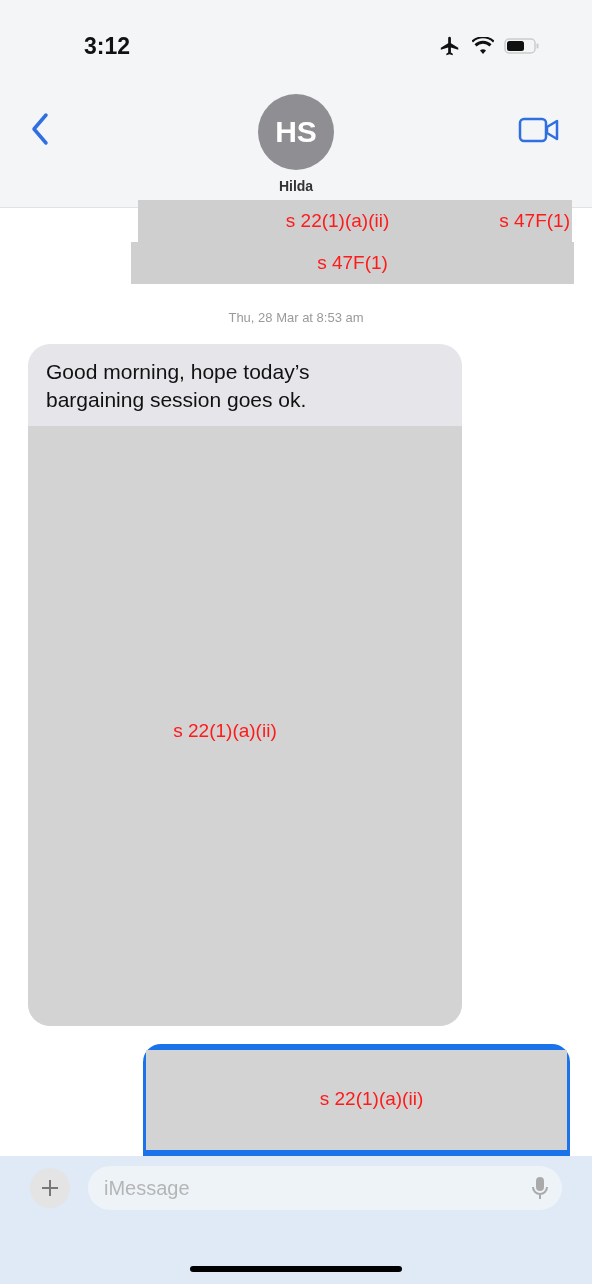 The image size is (592, 1284). I want to click on battery-icon, so click(522, 45).